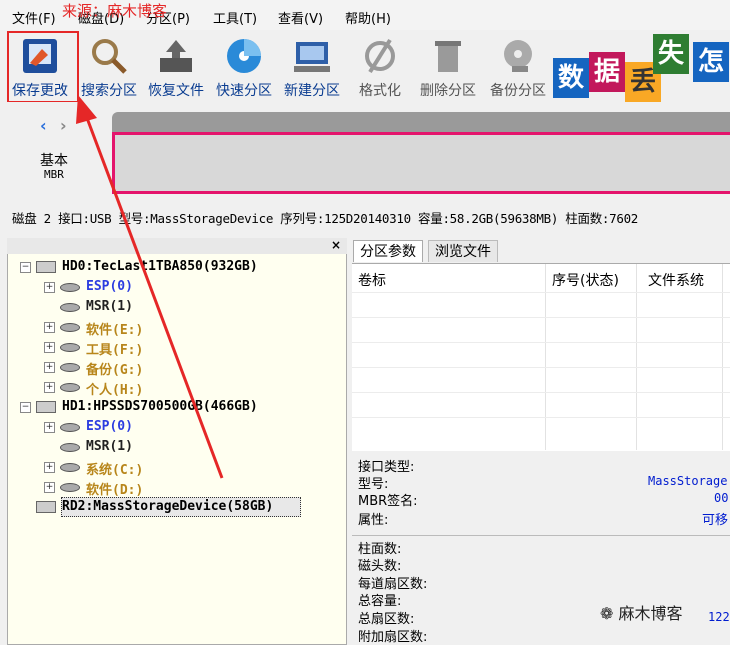 The height and width of the screenshot is (645, 730). Describe the element at coordinates (421, 122) in the screenshot. I see `disk-bar-header` at that location.